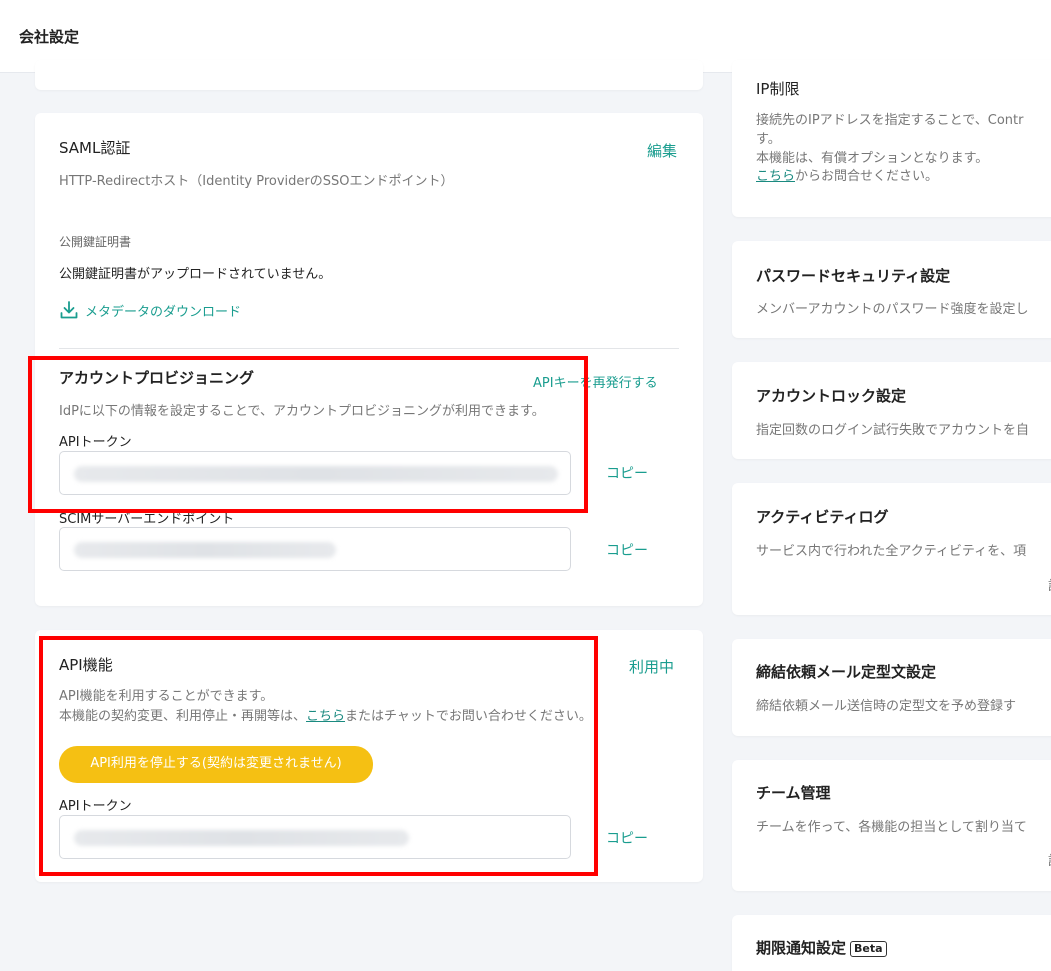 This screenshot has width=1051, height=971. I want to click on download-icon, so click(69, 310).